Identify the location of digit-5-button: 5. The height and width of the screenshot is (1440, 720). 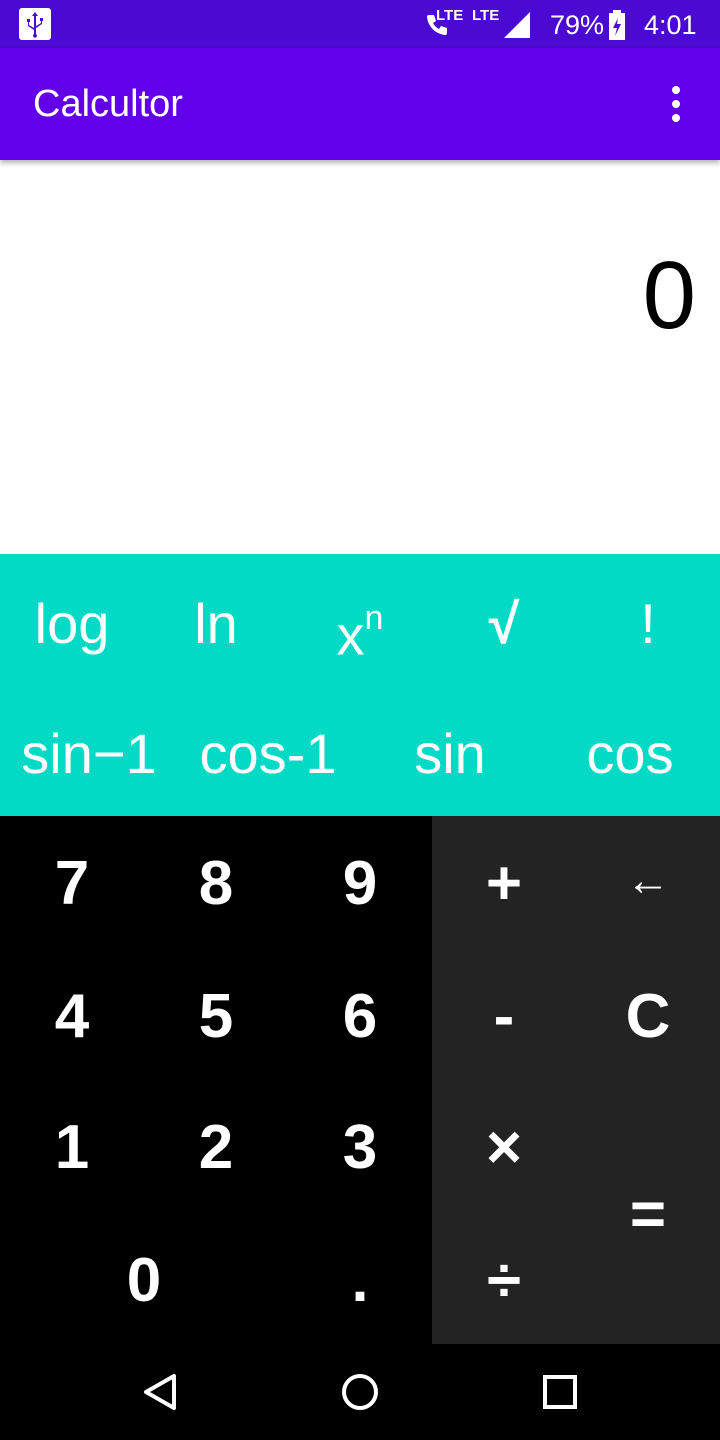
(216, 1017).